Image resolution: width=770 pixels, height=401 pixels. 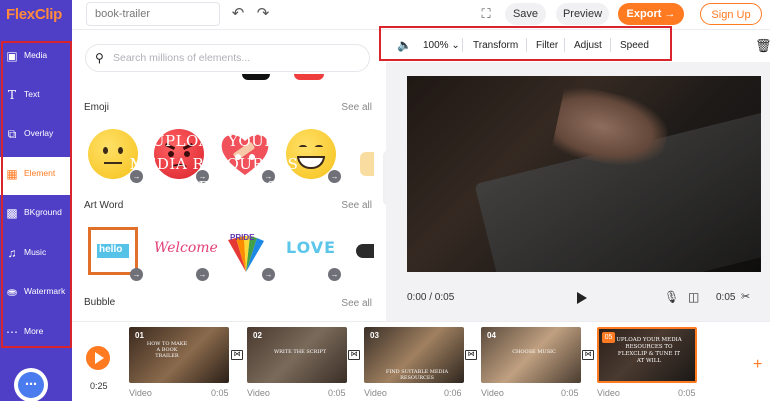 I want to click on clip-length: 0:06, so click(x=453, y=393).